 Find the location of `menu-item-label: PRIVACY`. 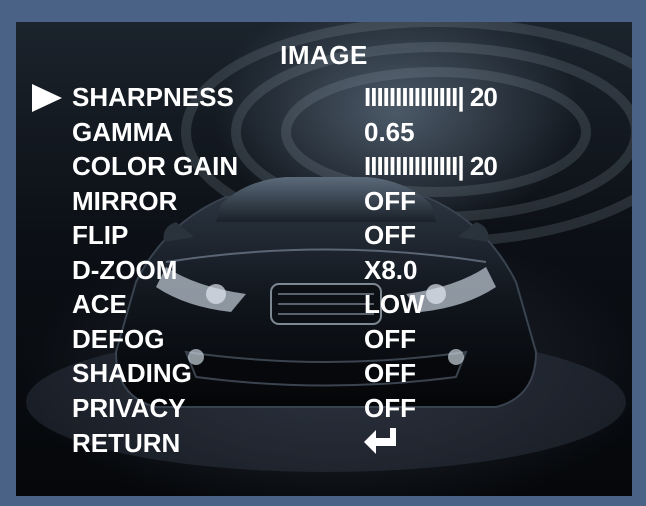

menu-item-label: PRIVACY is located at coordinates (129, 408).